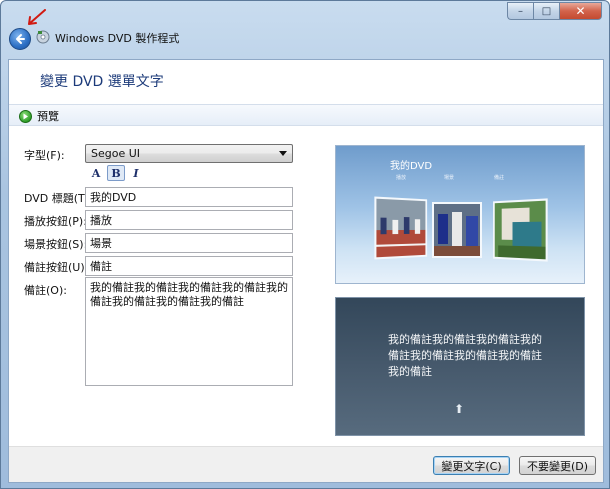 This screenshot has height=489, width=610. What do you see at coordinates (499, 178) in the screenshot?
I see `preview-notes-label: 備註` at bounding box center [499, 178].